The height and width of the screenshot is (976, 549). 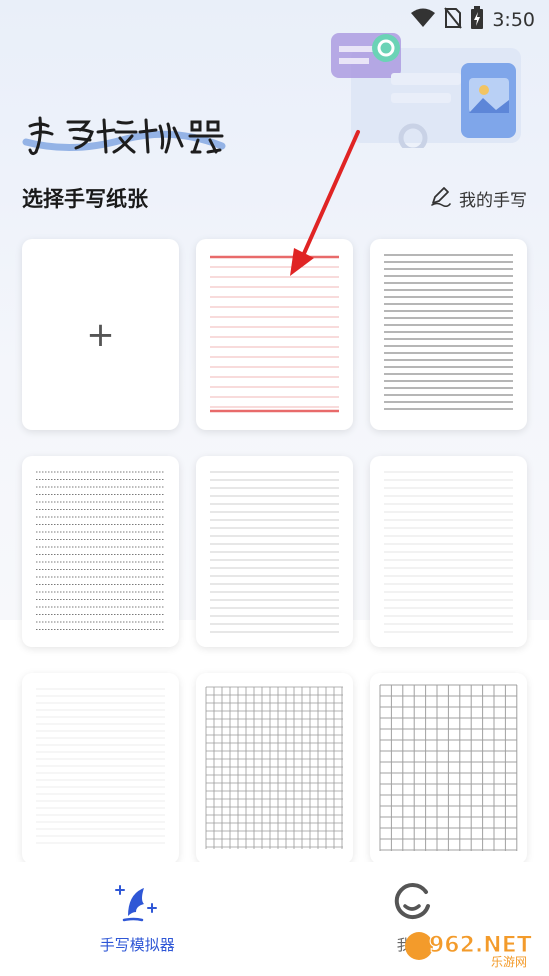 I want to click on gray-lined-paper-preview, so click(x=274, y=552).